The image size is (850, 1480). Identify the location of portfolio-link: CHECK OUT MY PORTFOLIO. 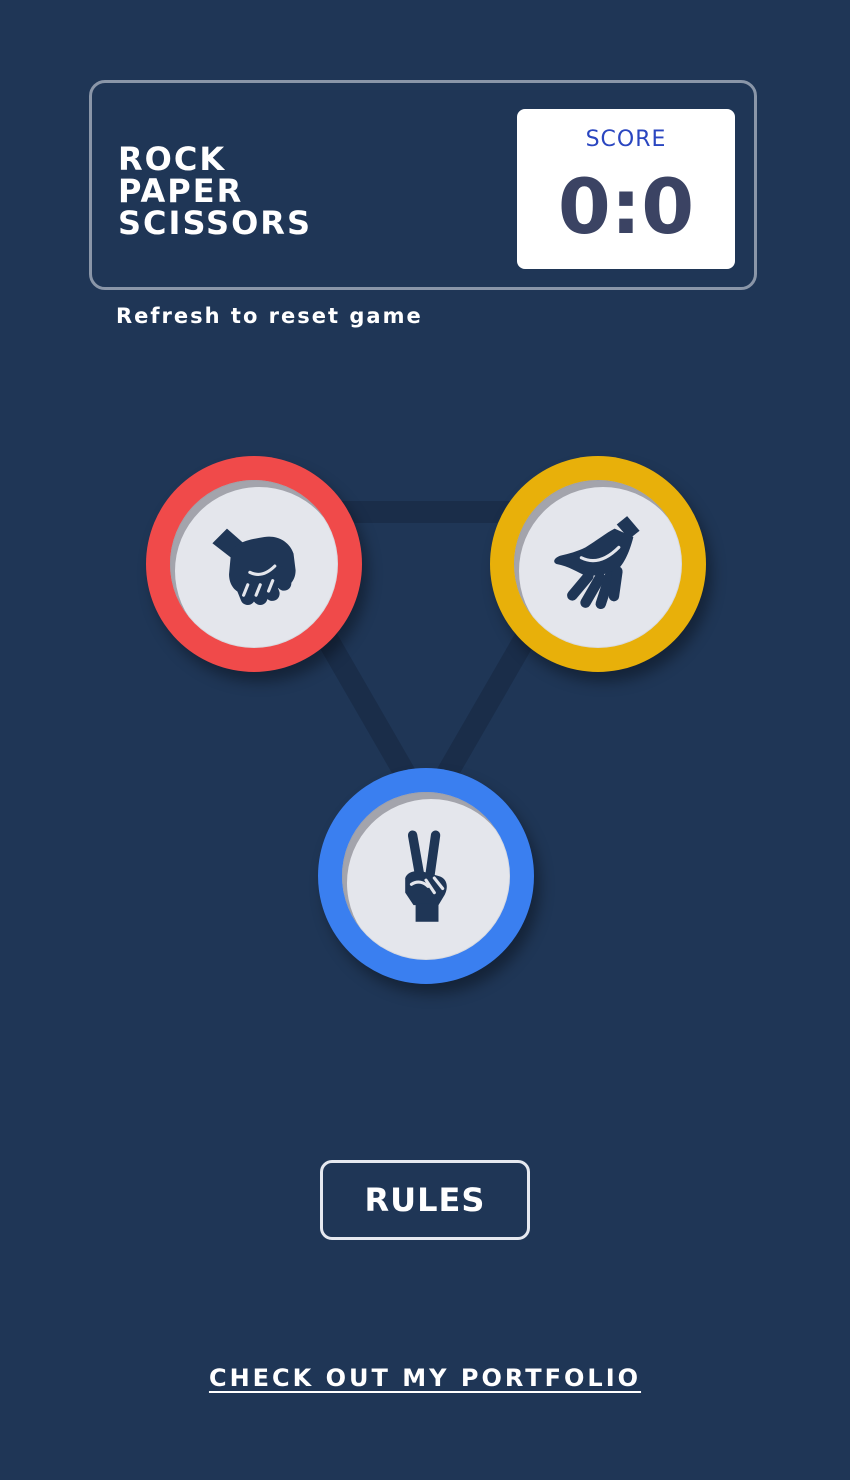
(425, 1378).